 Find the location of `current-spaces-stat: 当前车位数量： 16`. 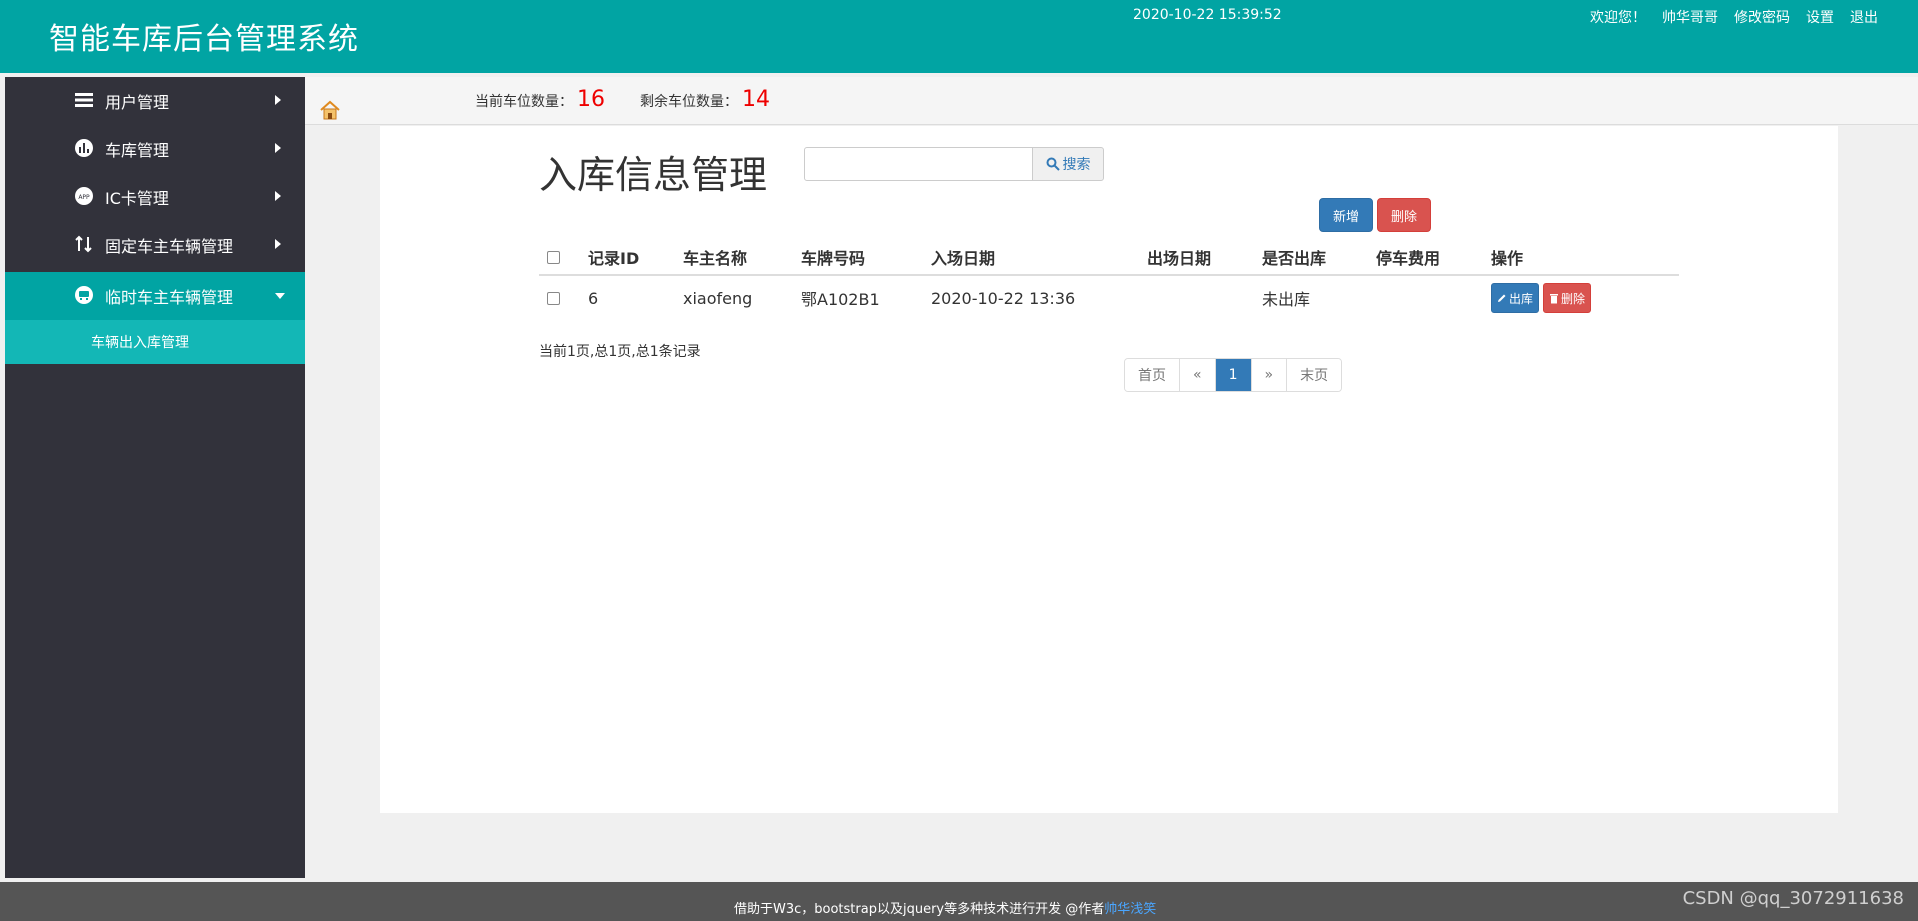

current-spaces-stat: 当前车位数量： 16 is located at coordinates (540, 99).